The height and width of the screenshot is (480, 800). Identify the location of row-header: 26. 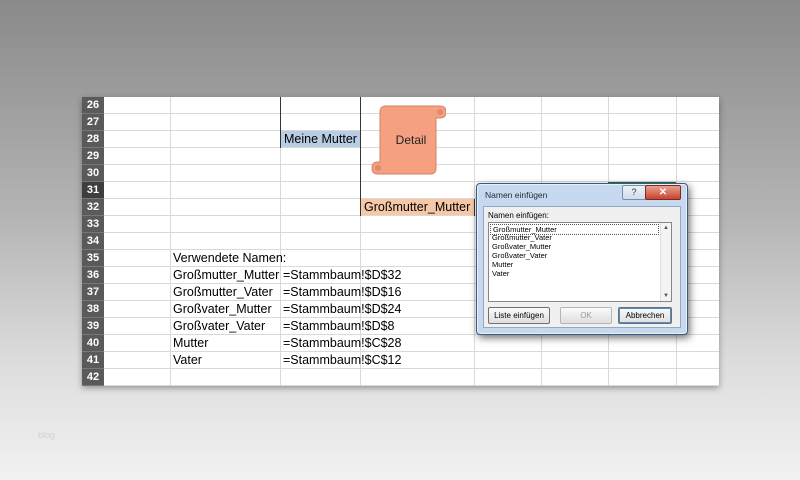
(93, 105).